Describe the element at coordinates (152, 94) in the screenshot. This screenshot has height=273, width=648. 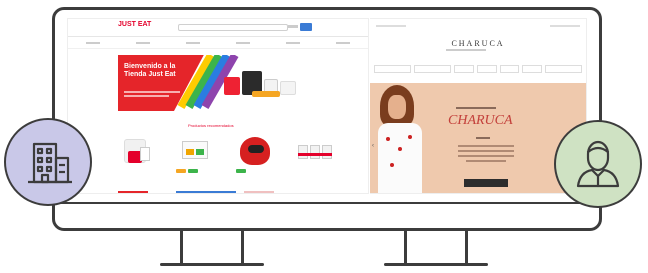
I see `hero-subtitle-lines` at that location.